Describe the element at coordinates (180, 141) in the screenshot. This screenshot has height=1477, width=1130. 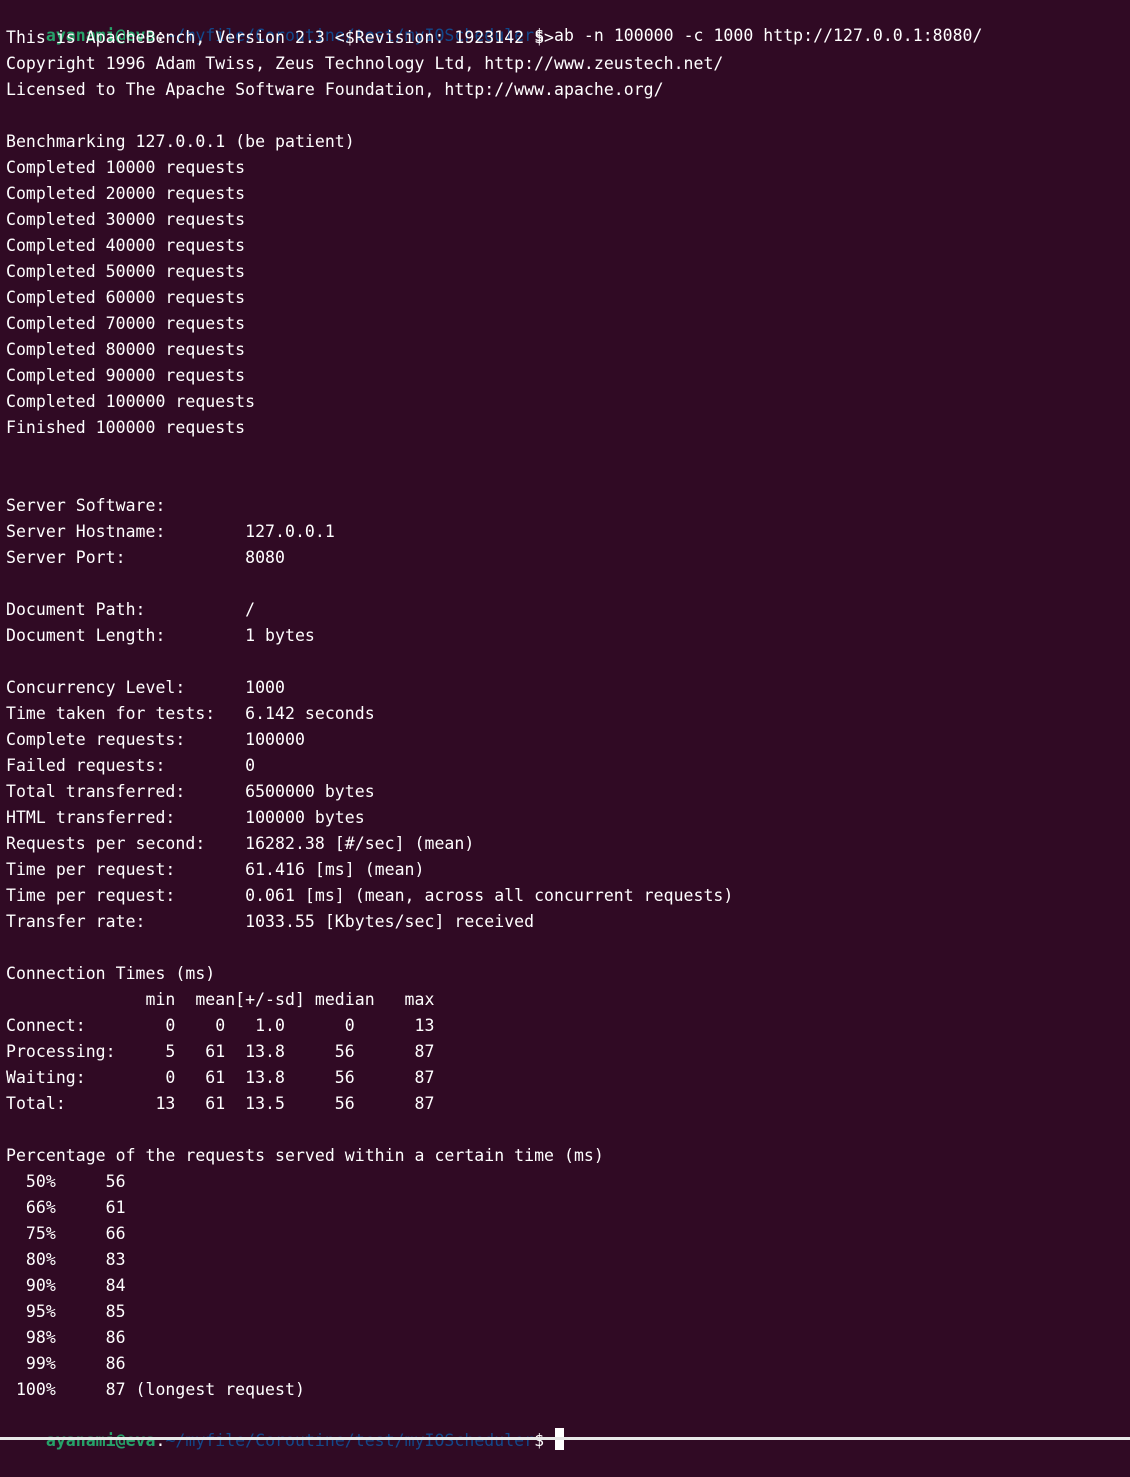
I see `output-line: Benchmarking 127.0.0.1 (be patient)` at that location.